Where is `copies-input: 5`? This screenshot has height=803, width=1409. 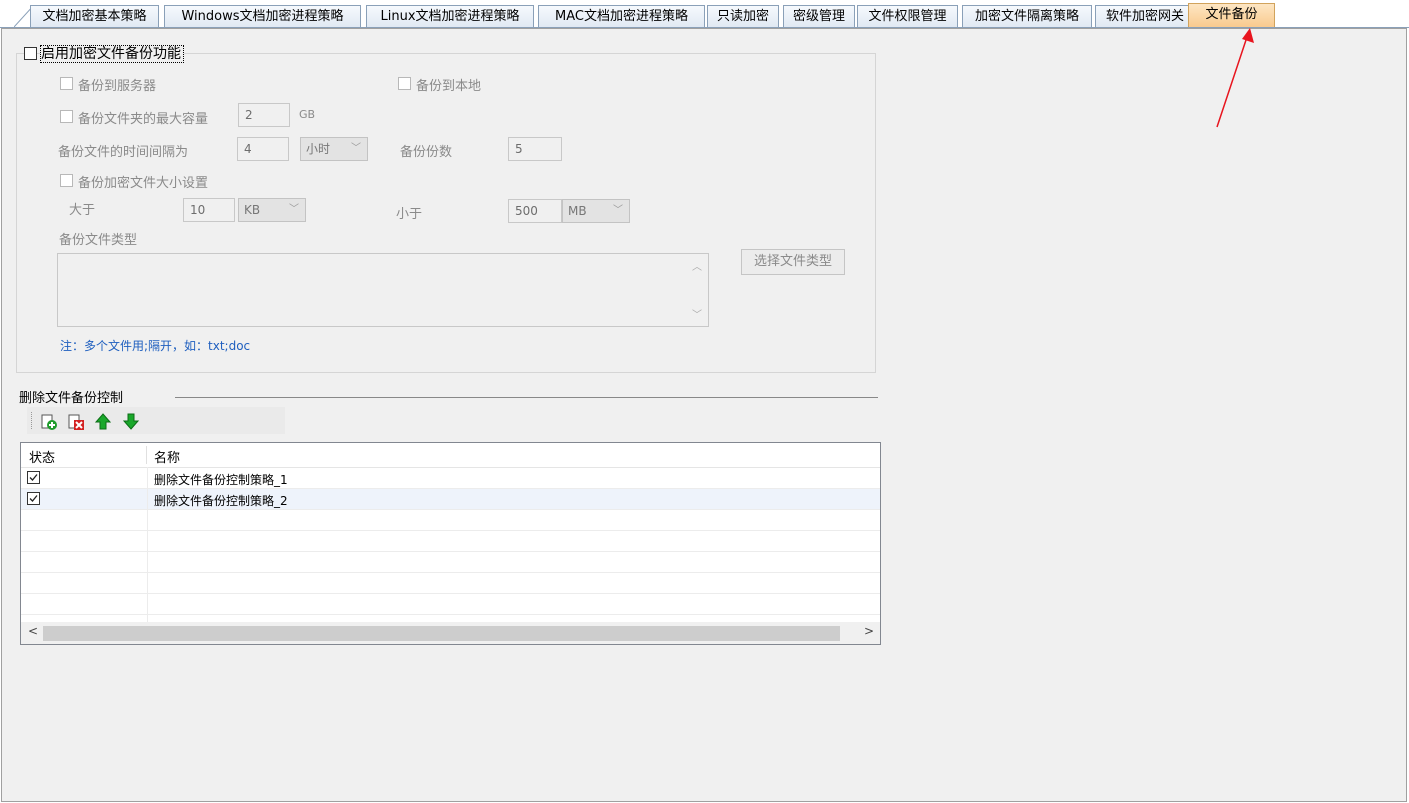
copies-input: 5 is located at coordinates (535, 149).